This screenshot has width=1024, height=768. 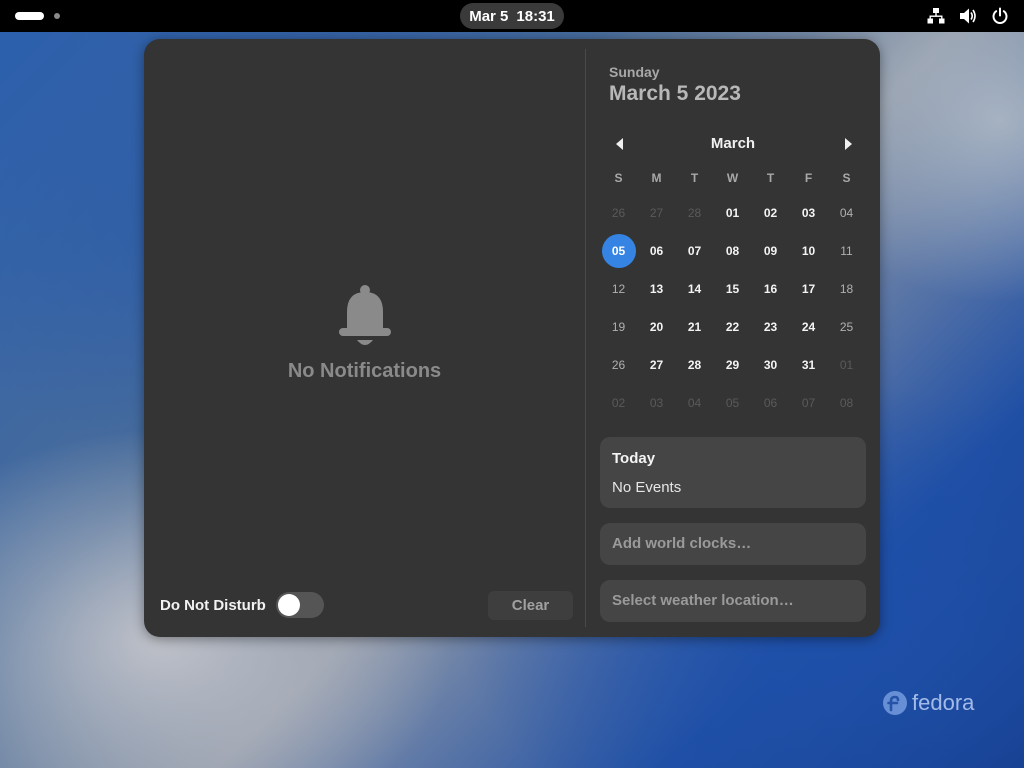 What do you see at coordinates (733, 403) in the screenshot?
I see `calendar-day: 05` at bounding box center [733, 403].